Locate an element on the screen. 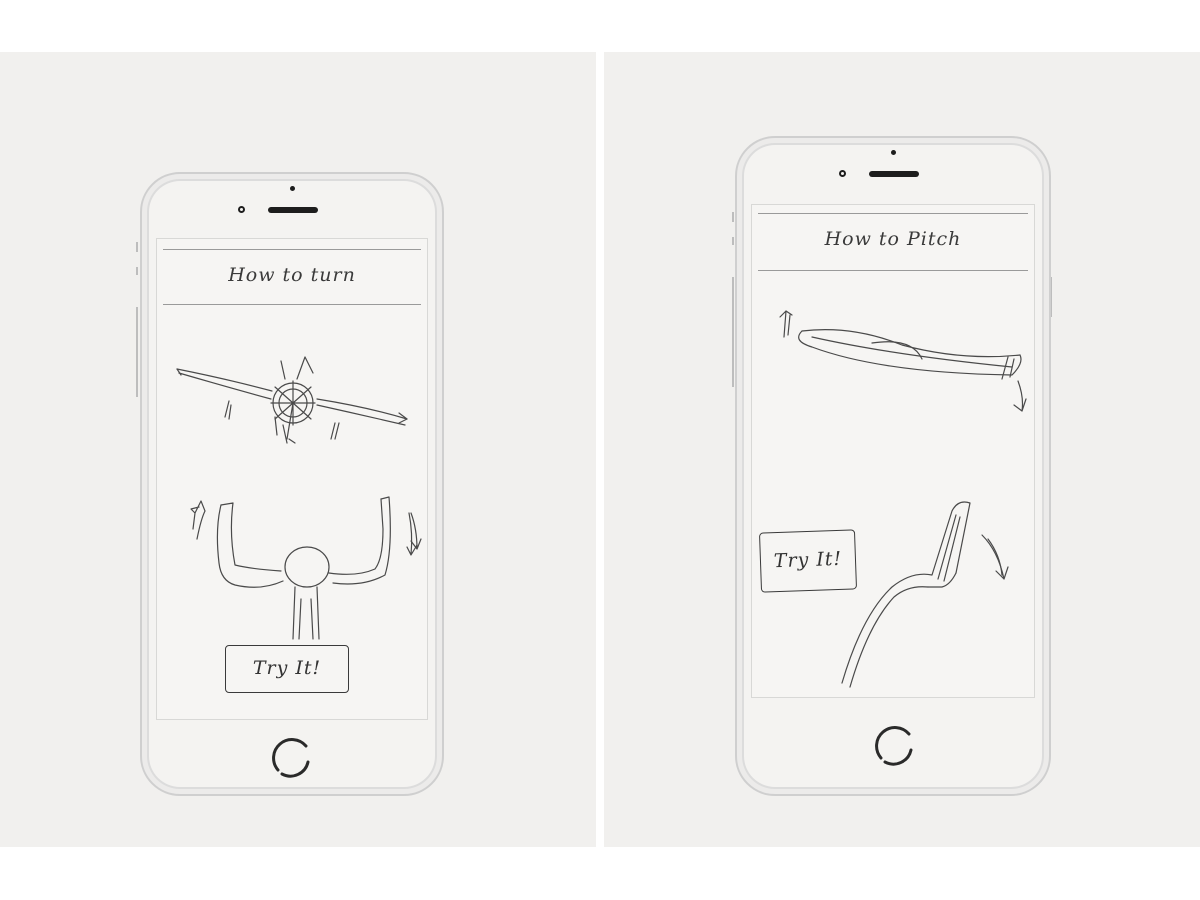  phone-screen-pitch: How to Pitch Try It! is located at coordinates (893, 451).